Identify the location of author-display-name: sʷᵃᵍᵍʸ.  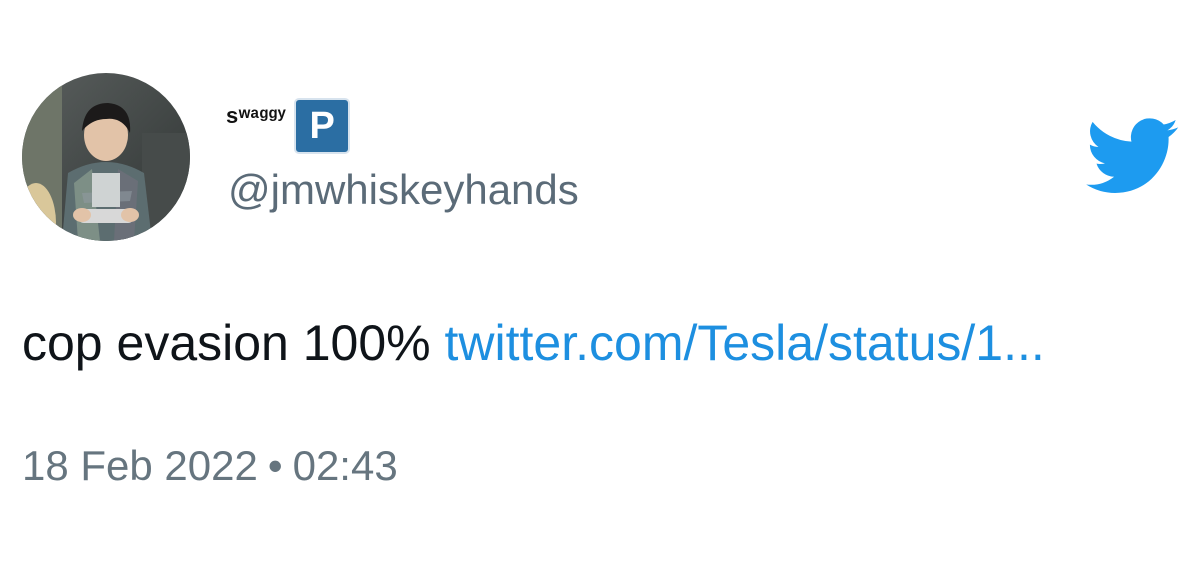
(256, 116).